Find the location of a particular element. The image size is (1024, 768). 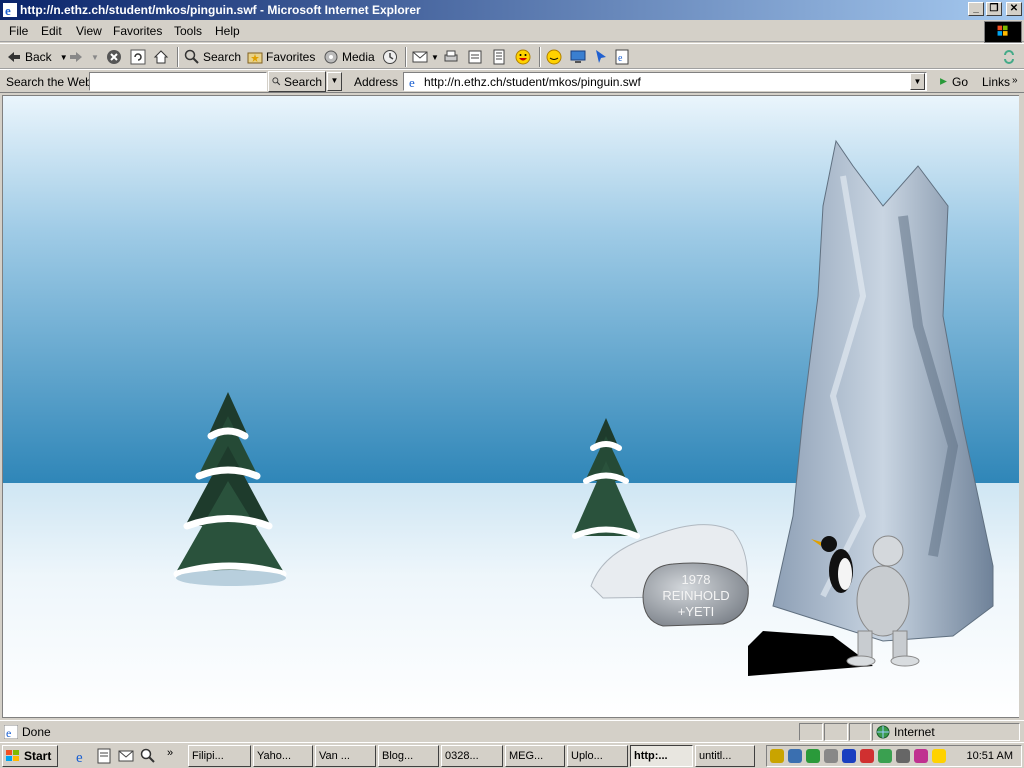

refresh-button is located at coordinates (139, 57).